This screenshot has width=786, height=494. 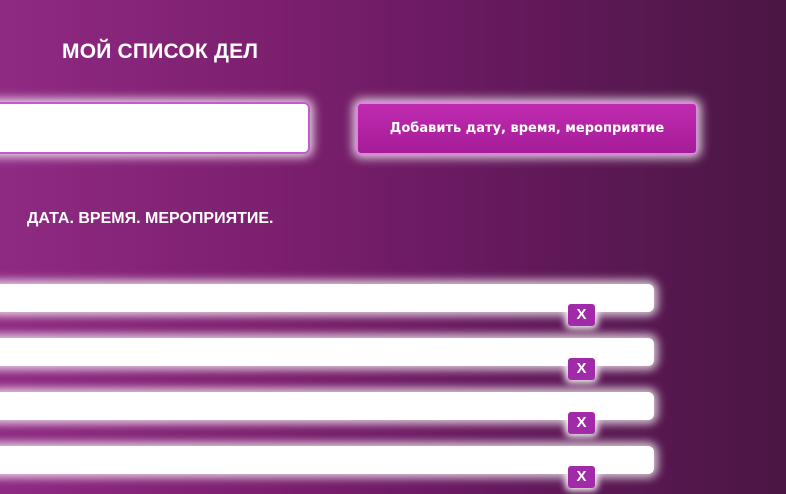 What do you see at coordinates (581, 477) in the screenshot?
I see `delete-task-button-4: X` at bounding box center [581, 477].